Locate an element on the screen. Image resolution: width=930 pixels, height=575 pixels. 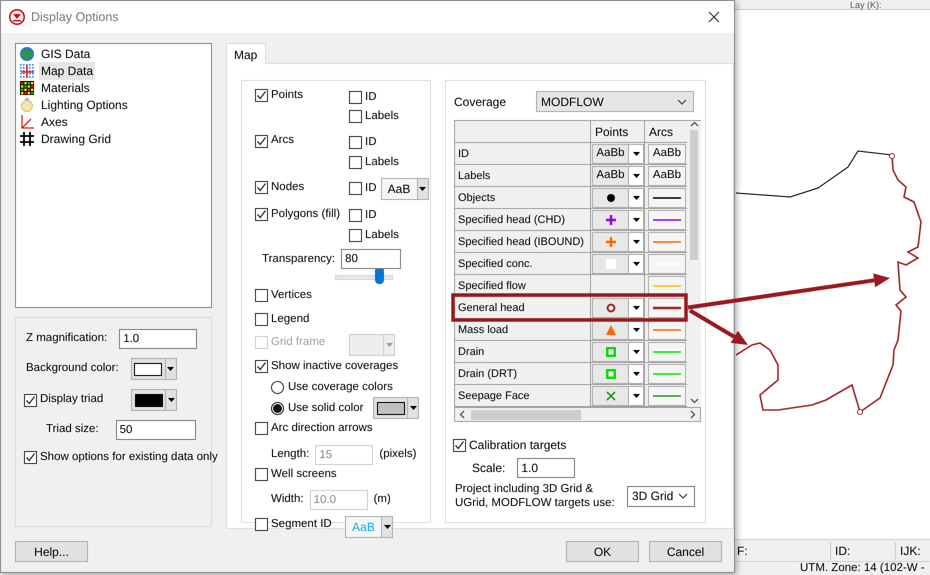
checkbox: Arc direction arrows is located at coordinates (314, 429).